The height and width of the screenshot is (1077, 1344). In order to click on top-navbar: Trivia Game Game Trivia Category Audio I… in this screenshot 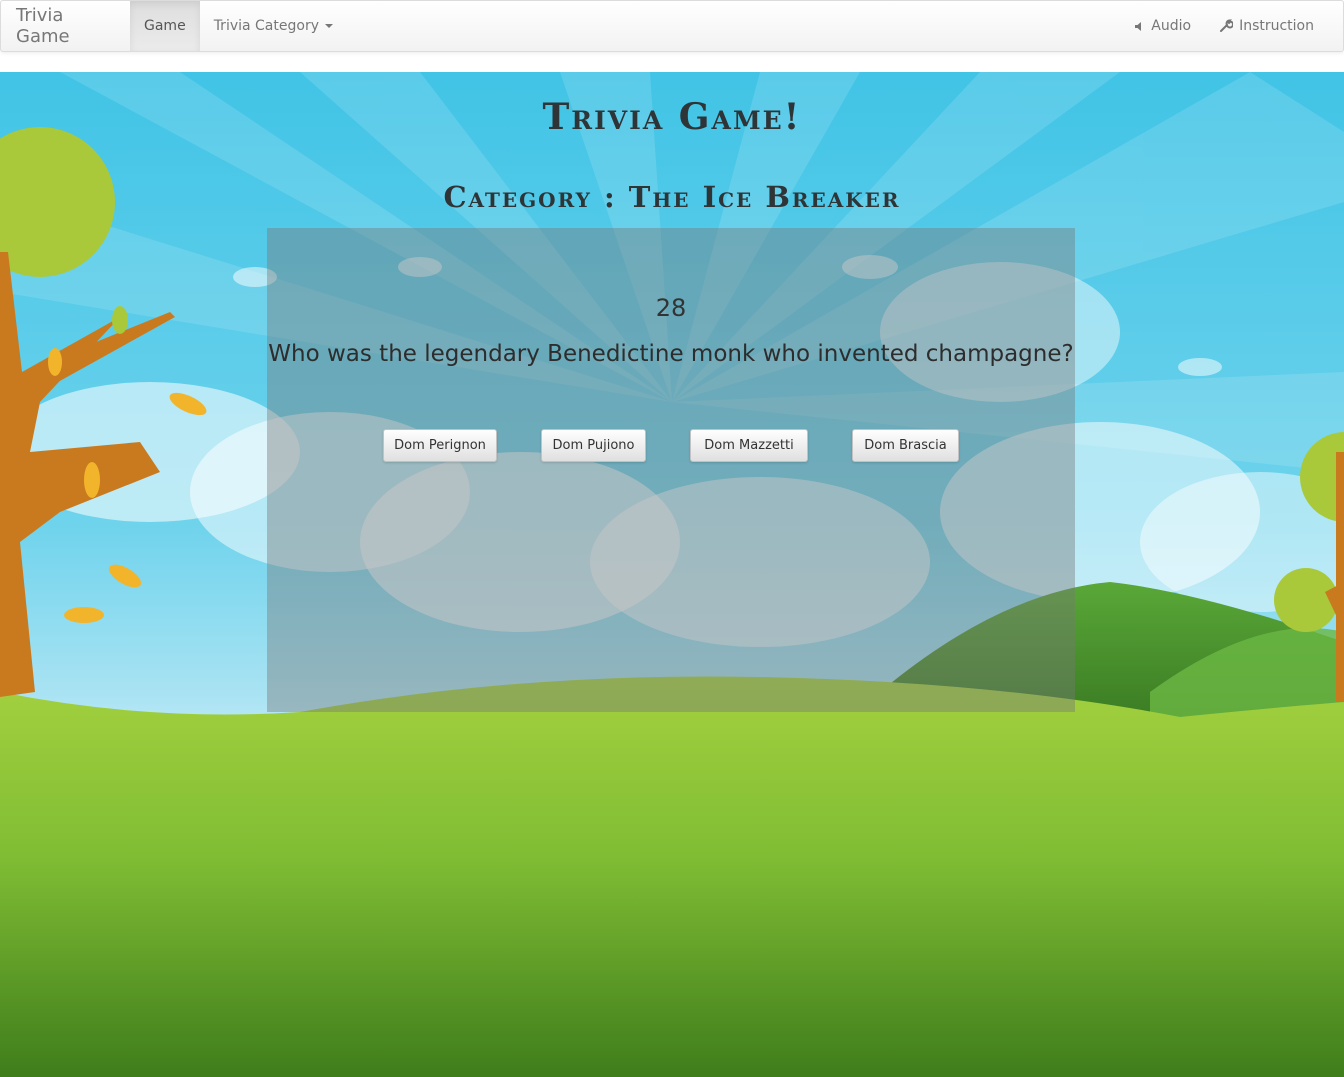, I will do `click(672, 26)`.